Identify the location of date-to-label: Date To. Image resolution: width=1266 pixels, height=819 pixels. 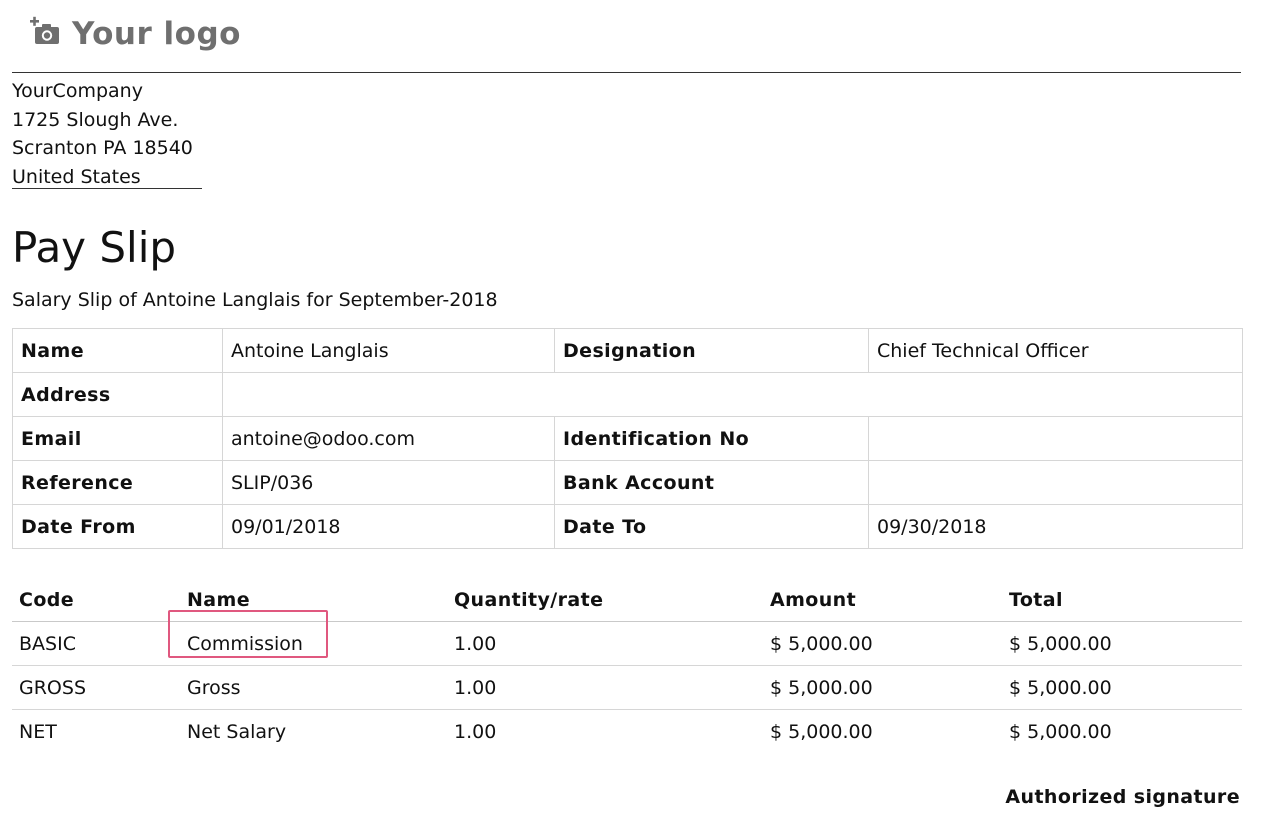
(711, 526).